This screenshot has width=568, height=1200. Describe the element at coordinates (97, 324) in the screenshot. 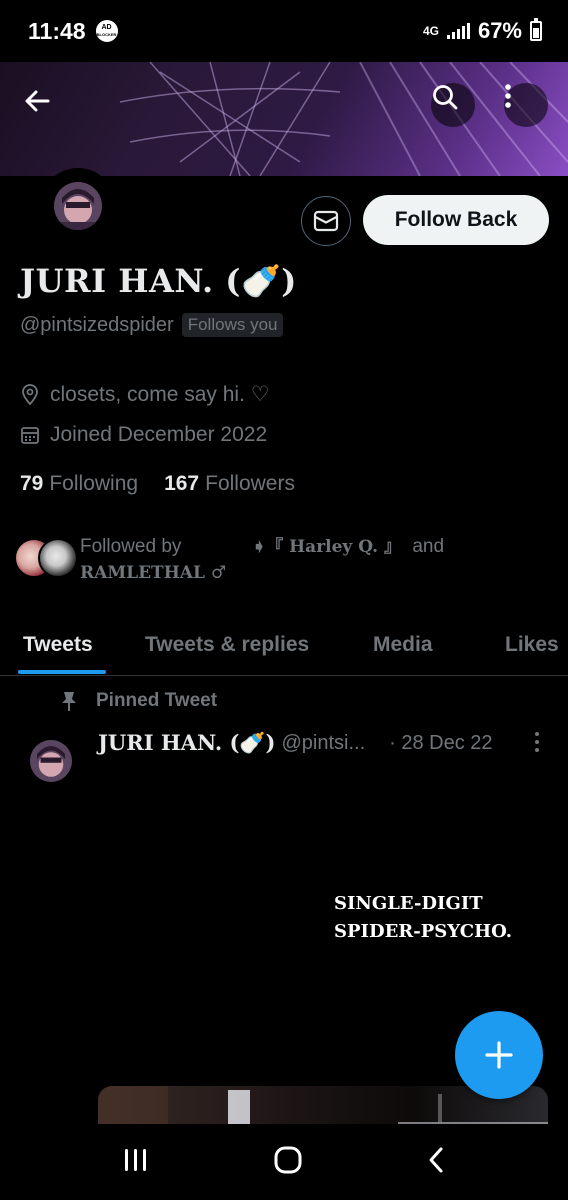

I see `handle: @pintsizedspider` at that location.